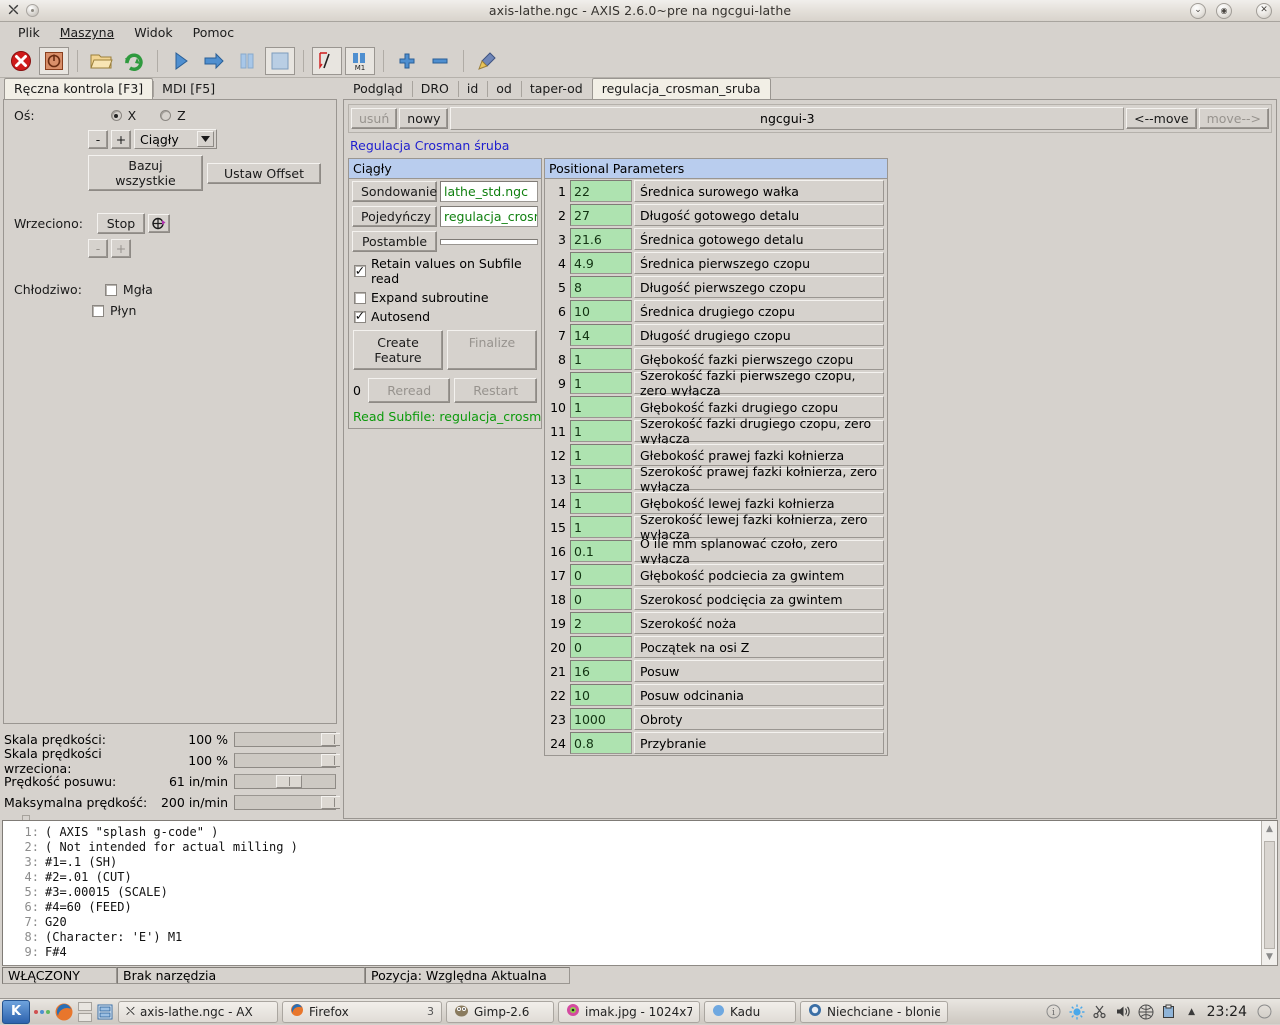  What do you see at coordinates (85, 1012) in the screenshot?
I see `pager-icon` at bounding box center [85, 1012].